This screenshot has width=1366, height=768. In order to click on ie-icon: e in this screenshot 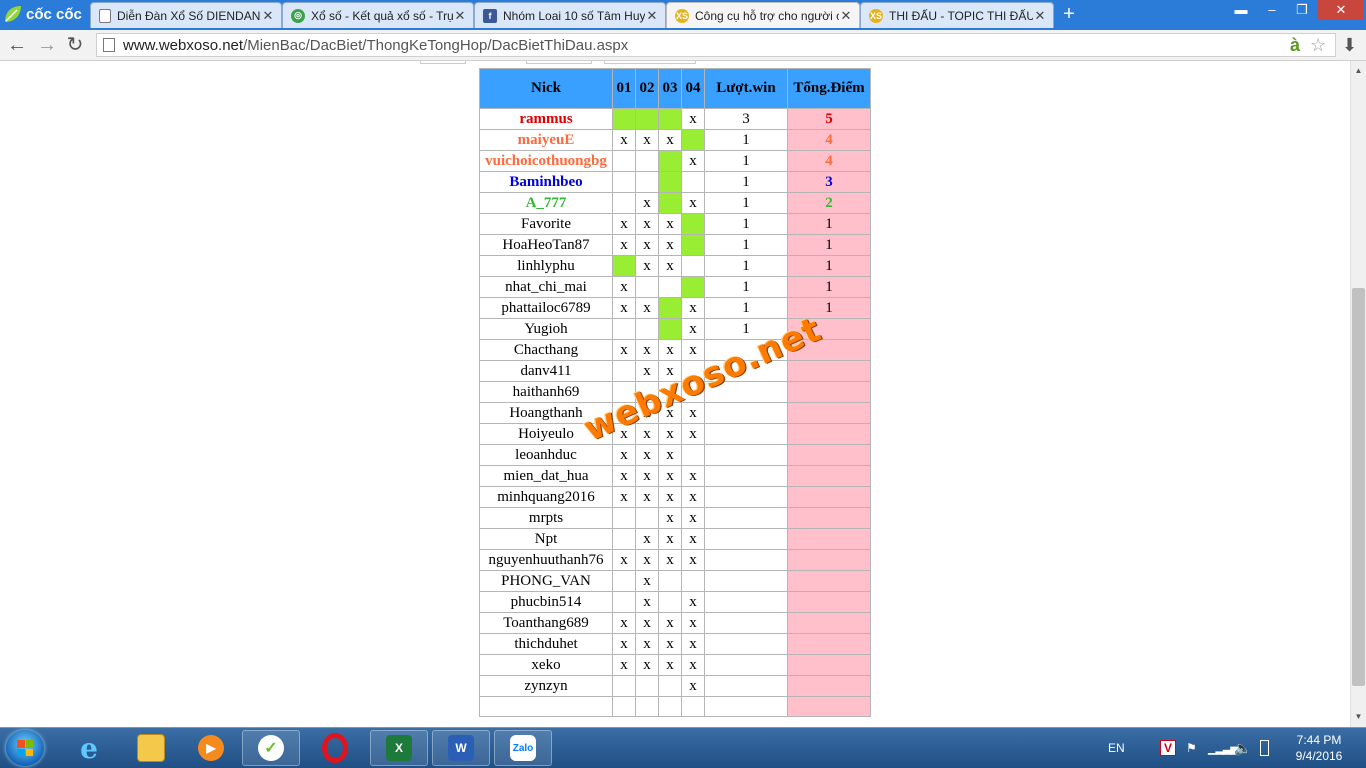, I will do `click(89, 748)`.